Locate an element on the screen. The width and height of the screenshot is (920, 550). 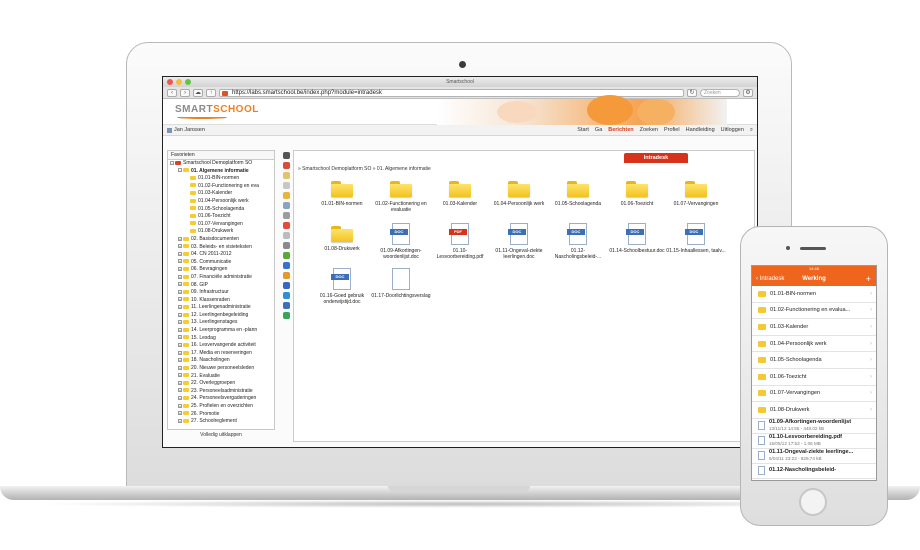
folder-tile: 01.08-Drukwerk is located at coordinates (342, 239).